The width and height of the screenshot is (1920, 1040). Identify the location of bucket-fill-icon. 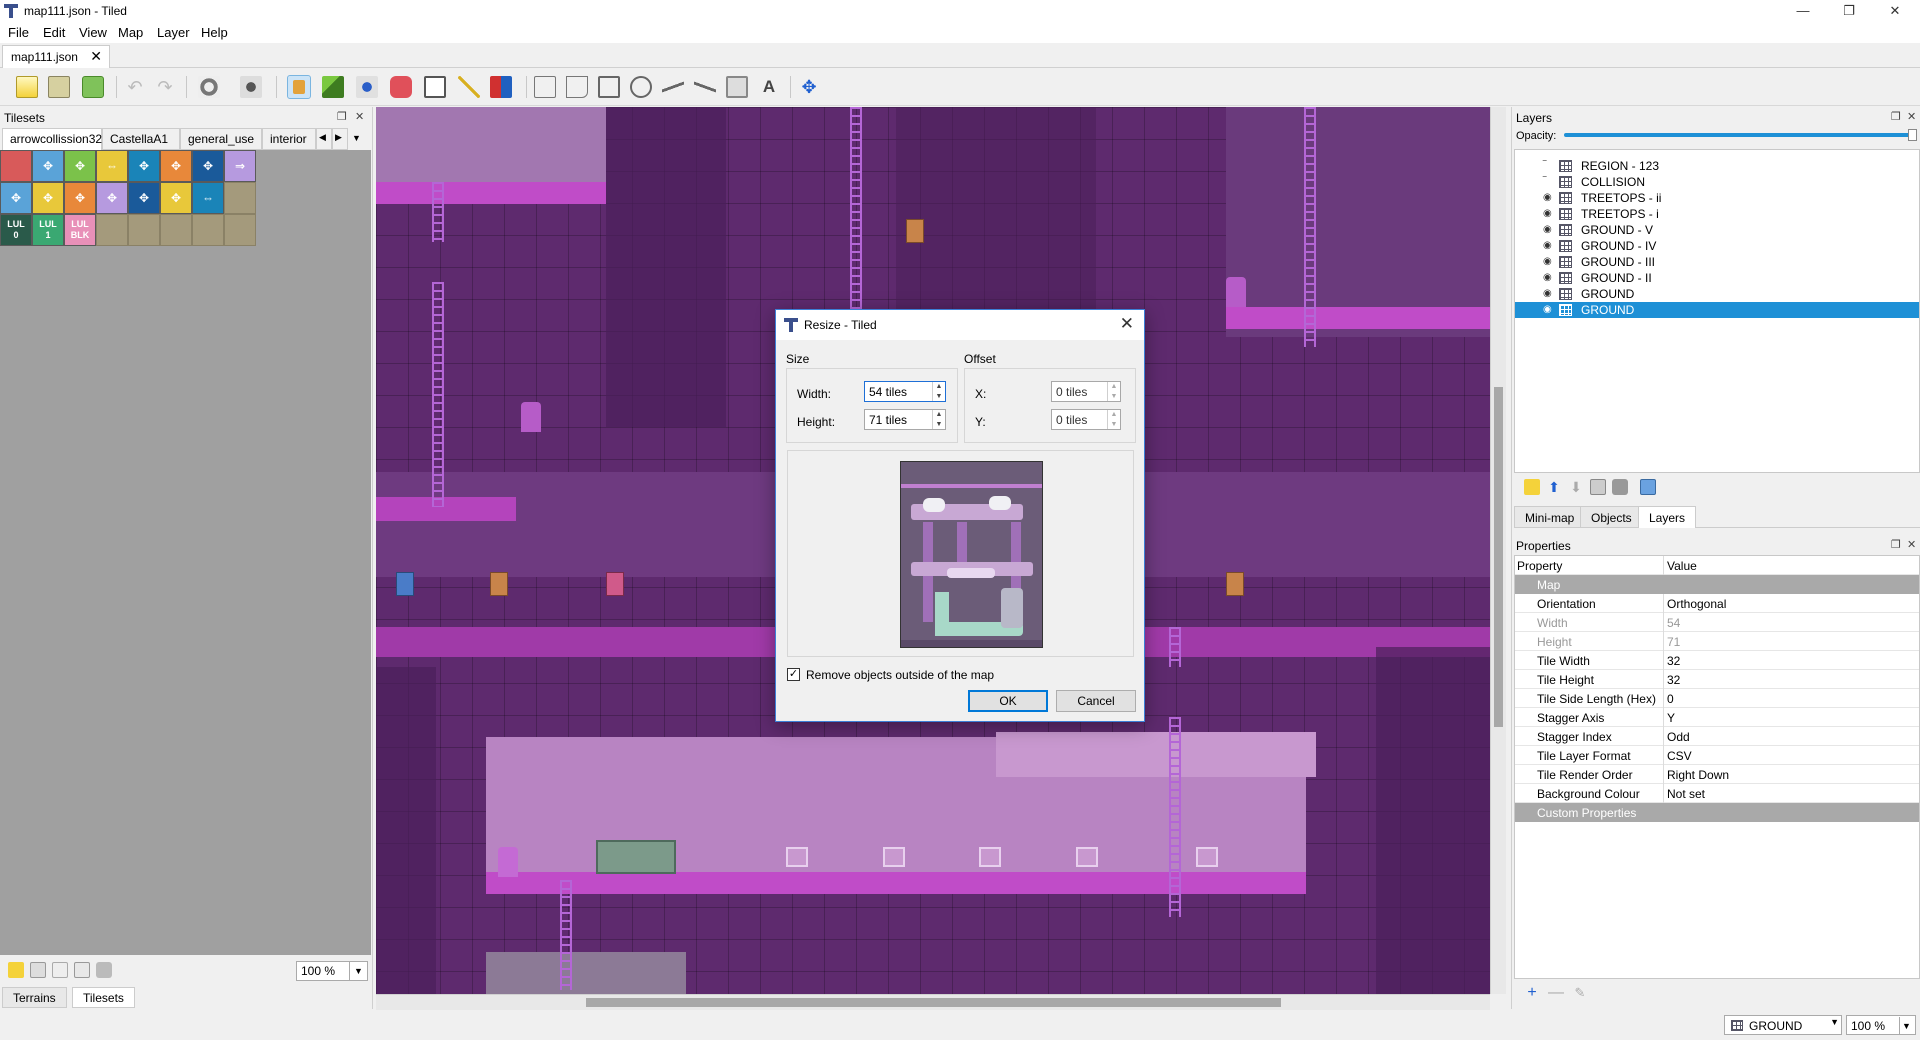
(367, 87).